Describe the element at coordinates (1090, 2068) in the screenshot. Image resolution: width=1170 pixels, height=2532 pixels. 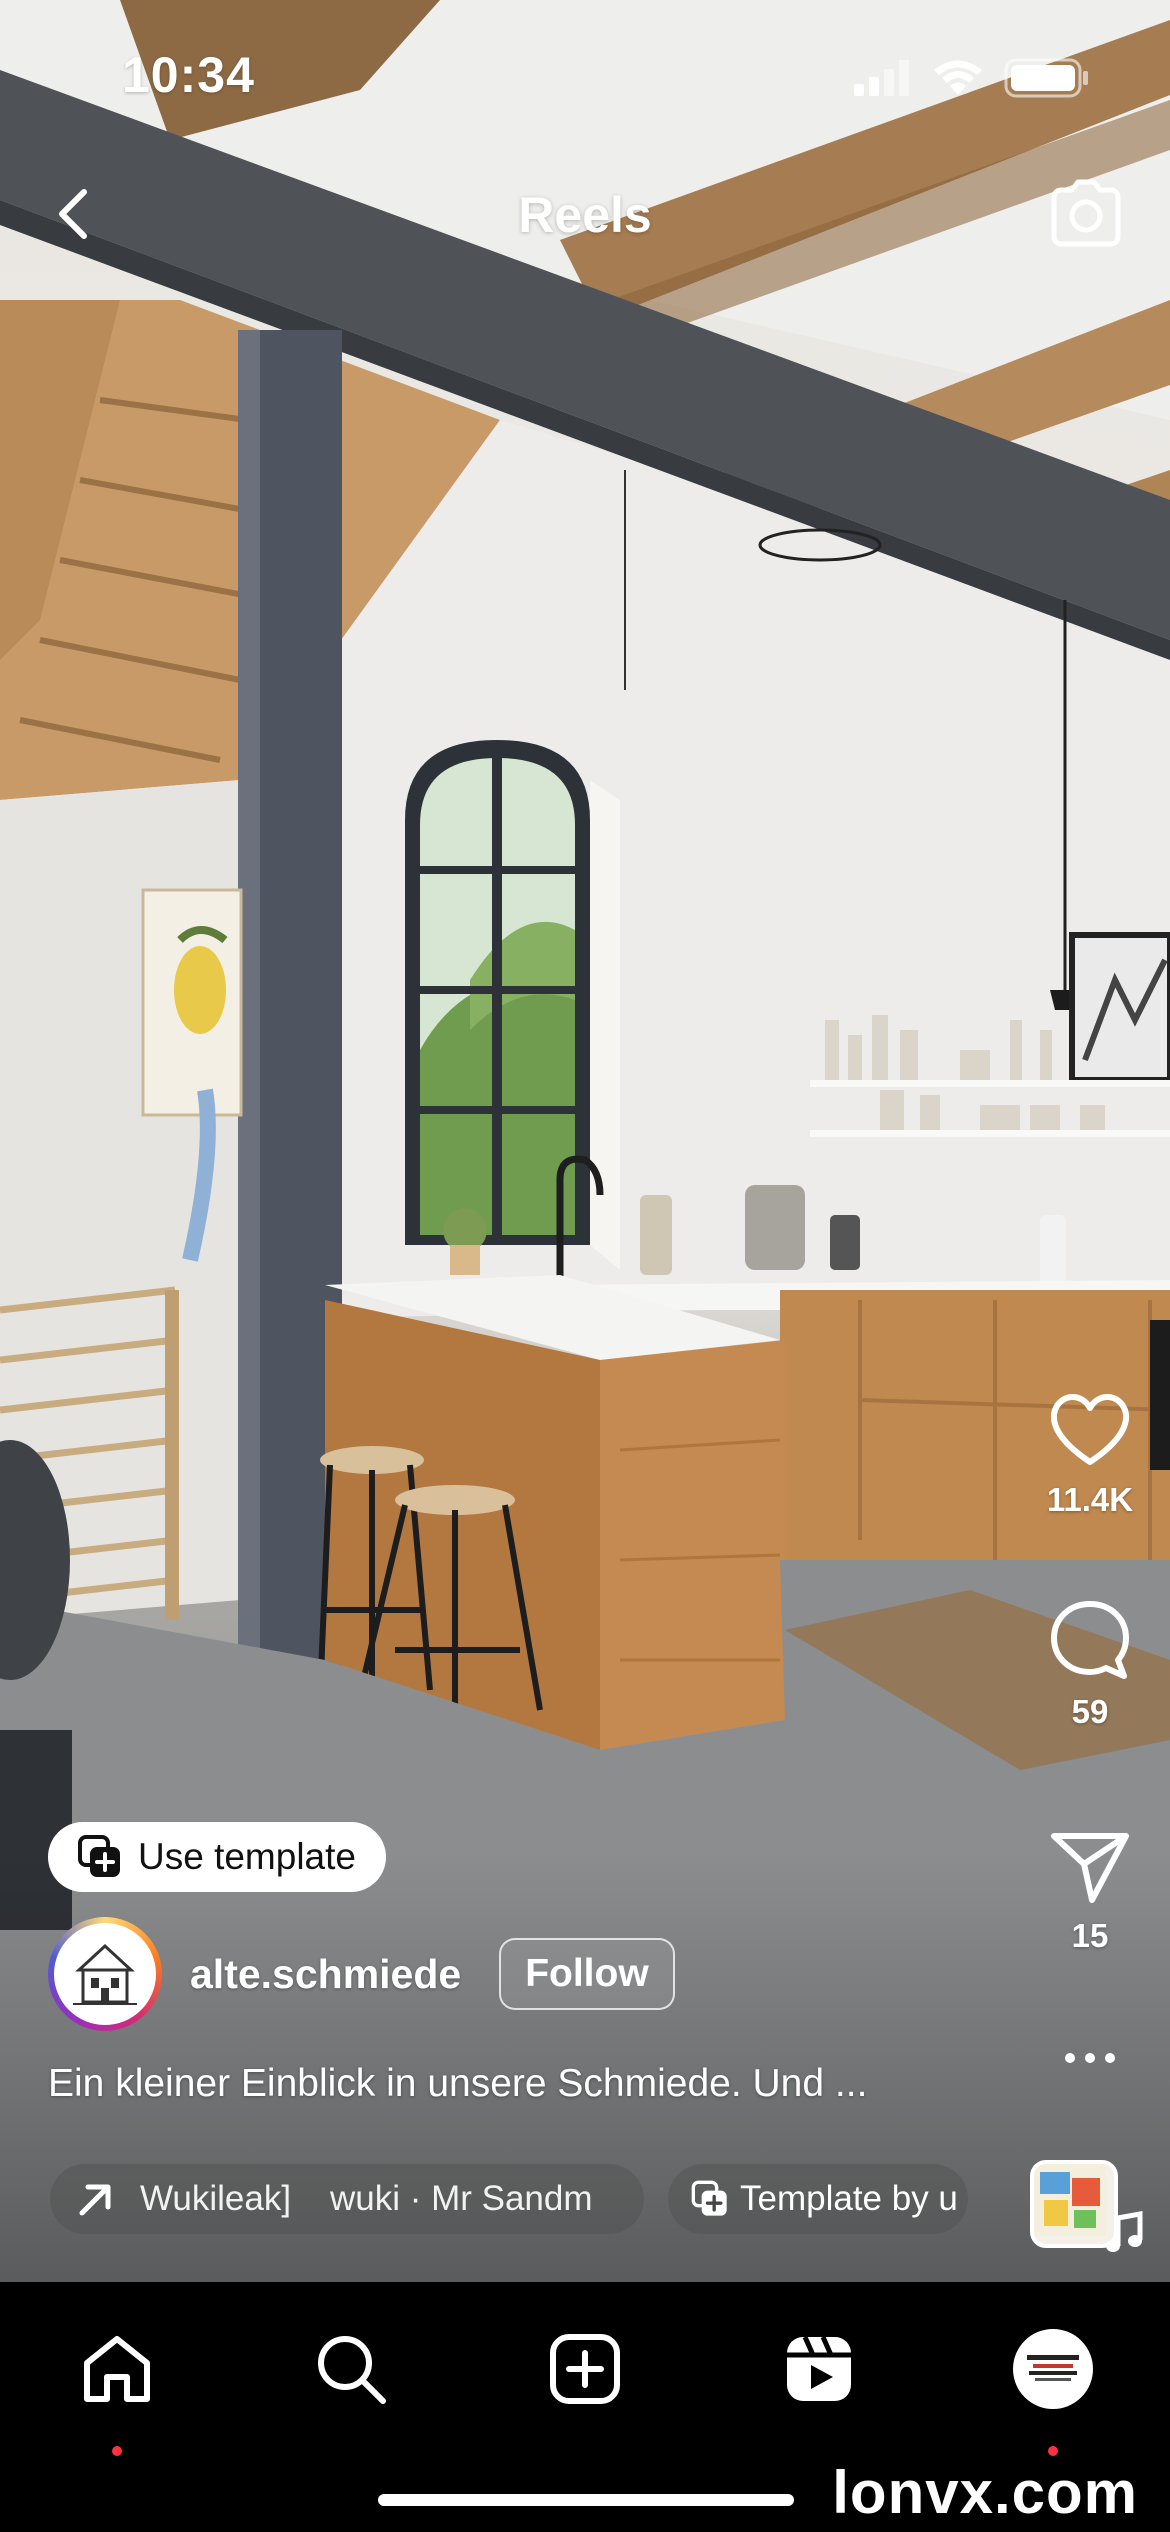
I see `more-options-button` at that location.